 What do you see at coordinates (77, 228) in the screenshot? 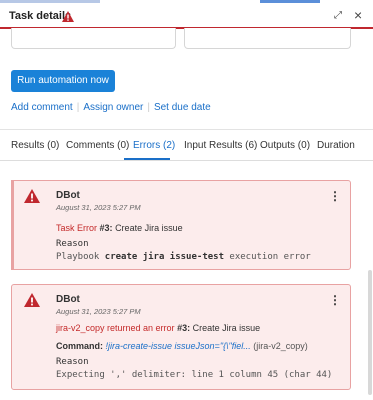
I see `error-label: Task Error` at bounding box center [77, 228].